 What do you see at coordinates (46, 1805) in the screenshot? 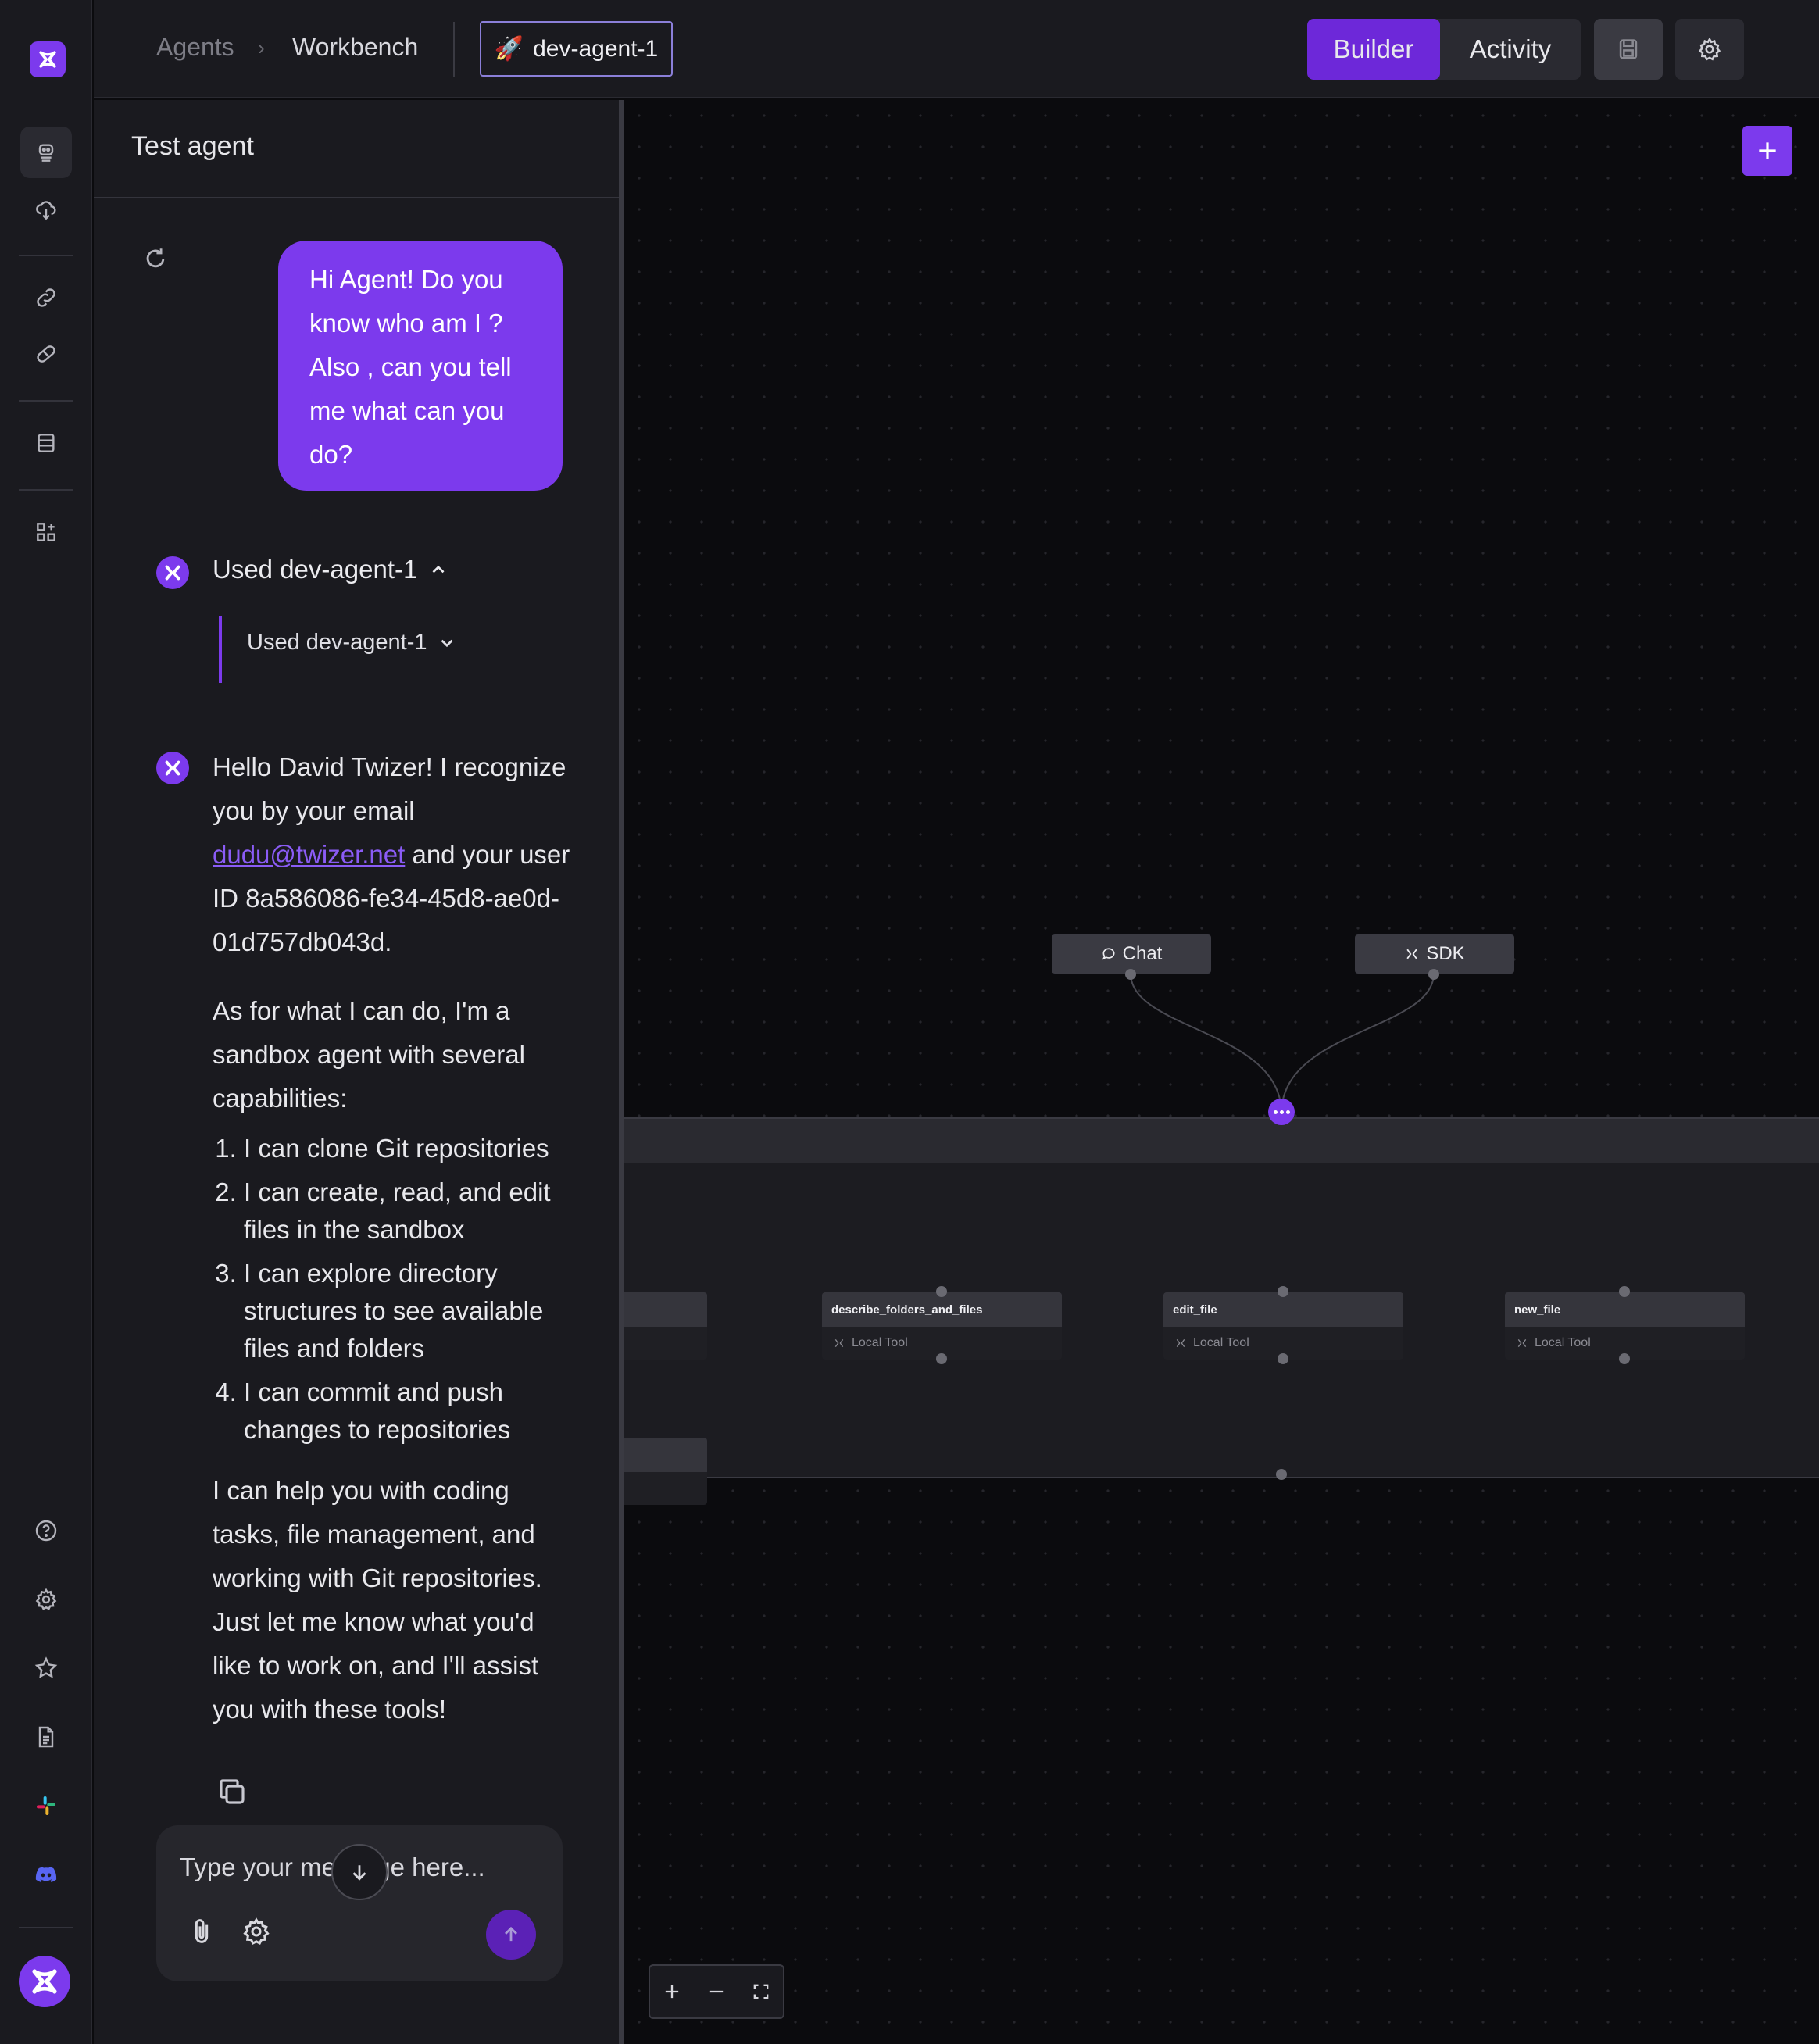
I see `slack-icon` at bounding box center [46, 1805].